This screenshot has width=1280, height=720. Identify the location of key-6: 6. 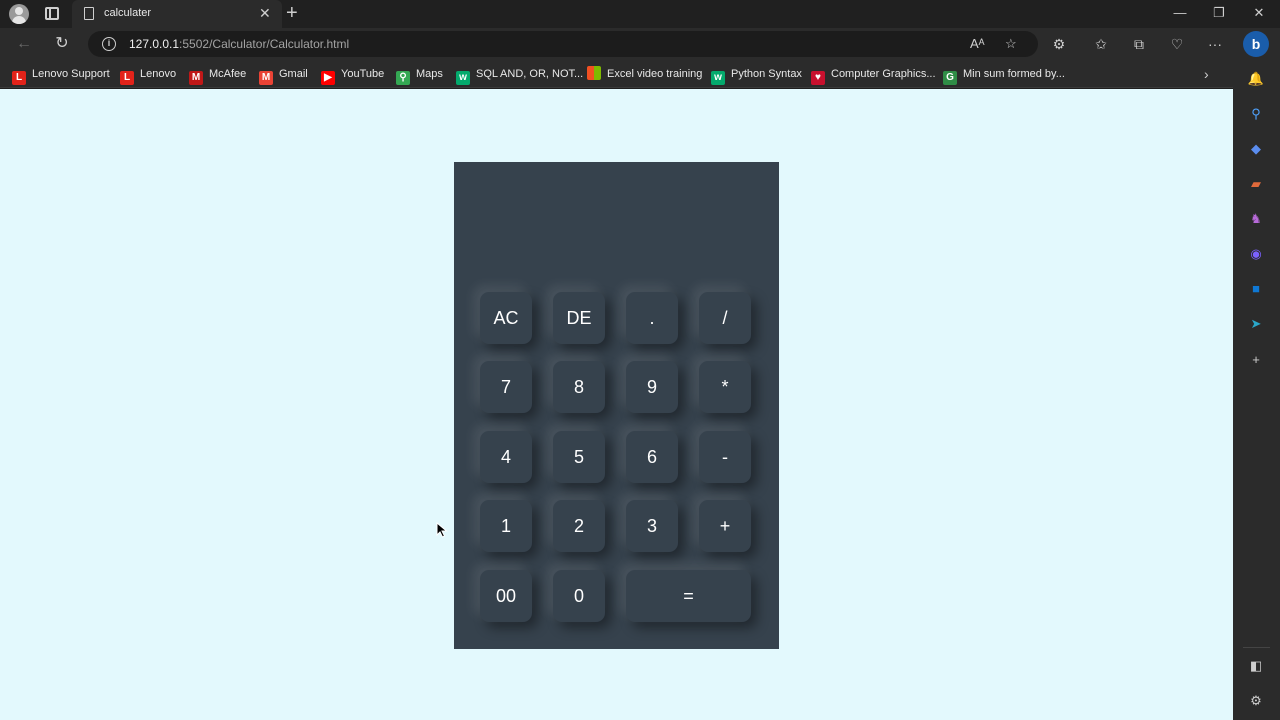
(652, 457).